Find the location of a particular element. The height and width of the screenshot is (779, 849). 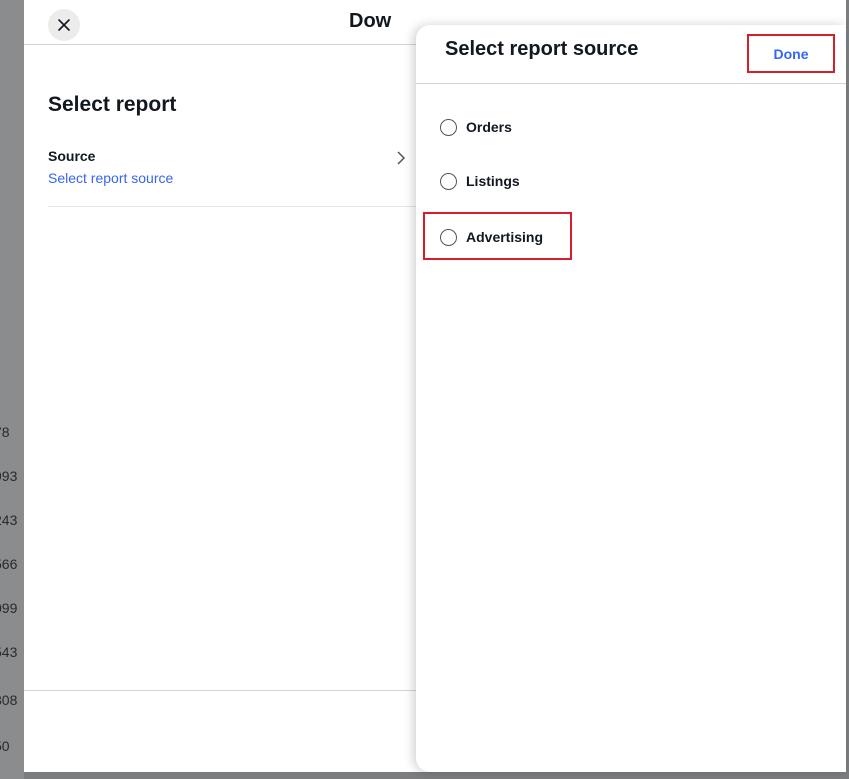

background-number: 099 is located at coordinates (9, 608).